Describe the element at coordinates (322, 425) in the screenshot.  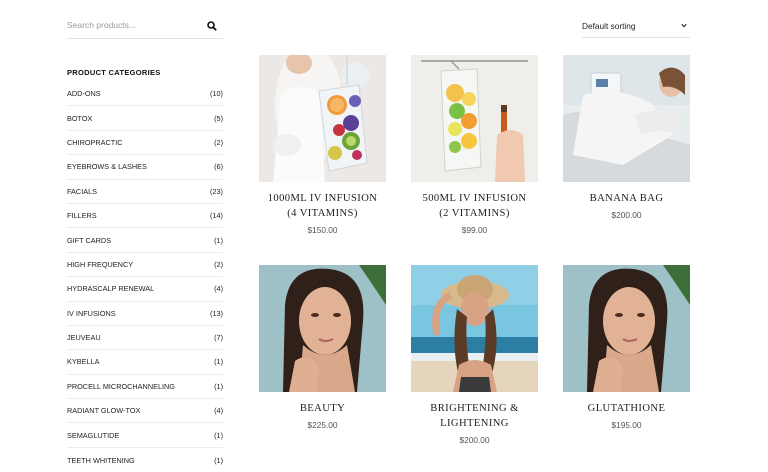
I see `product-price: $225.00` at that location.